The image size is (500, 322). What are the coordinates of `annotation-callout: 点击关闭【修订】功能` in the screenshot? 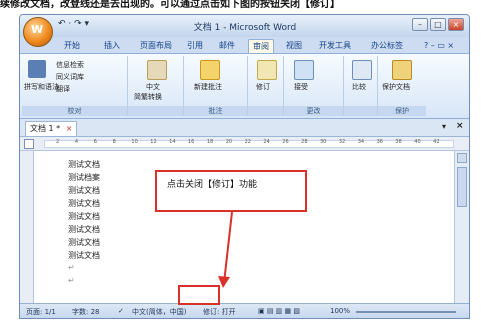 It's located at (231, 191).